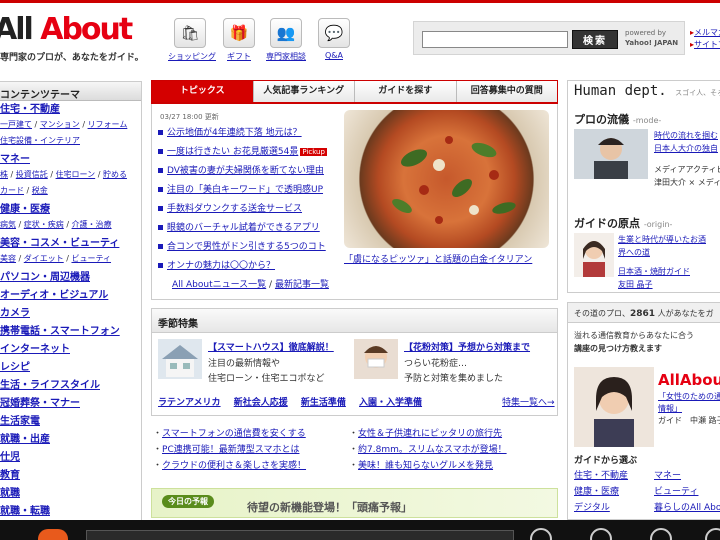 The image size is (720, 540). Describe the element at coordinates (245, 190) in the screenshot. I see `topic-link: 注目の「美白キーワード」で透明感UP` at that location.